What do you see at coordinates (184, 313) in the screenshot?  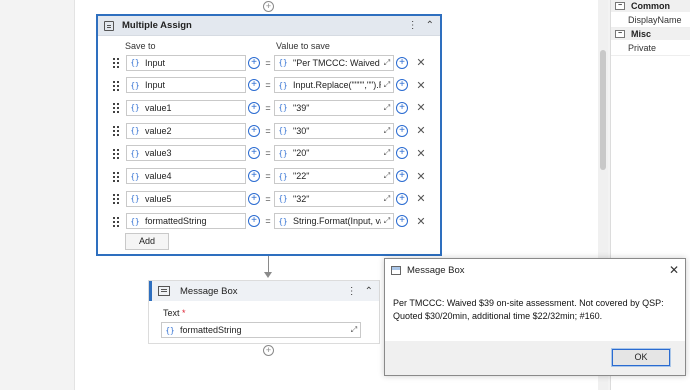 I see `required-marker: *` at bounding box center [184, 313].